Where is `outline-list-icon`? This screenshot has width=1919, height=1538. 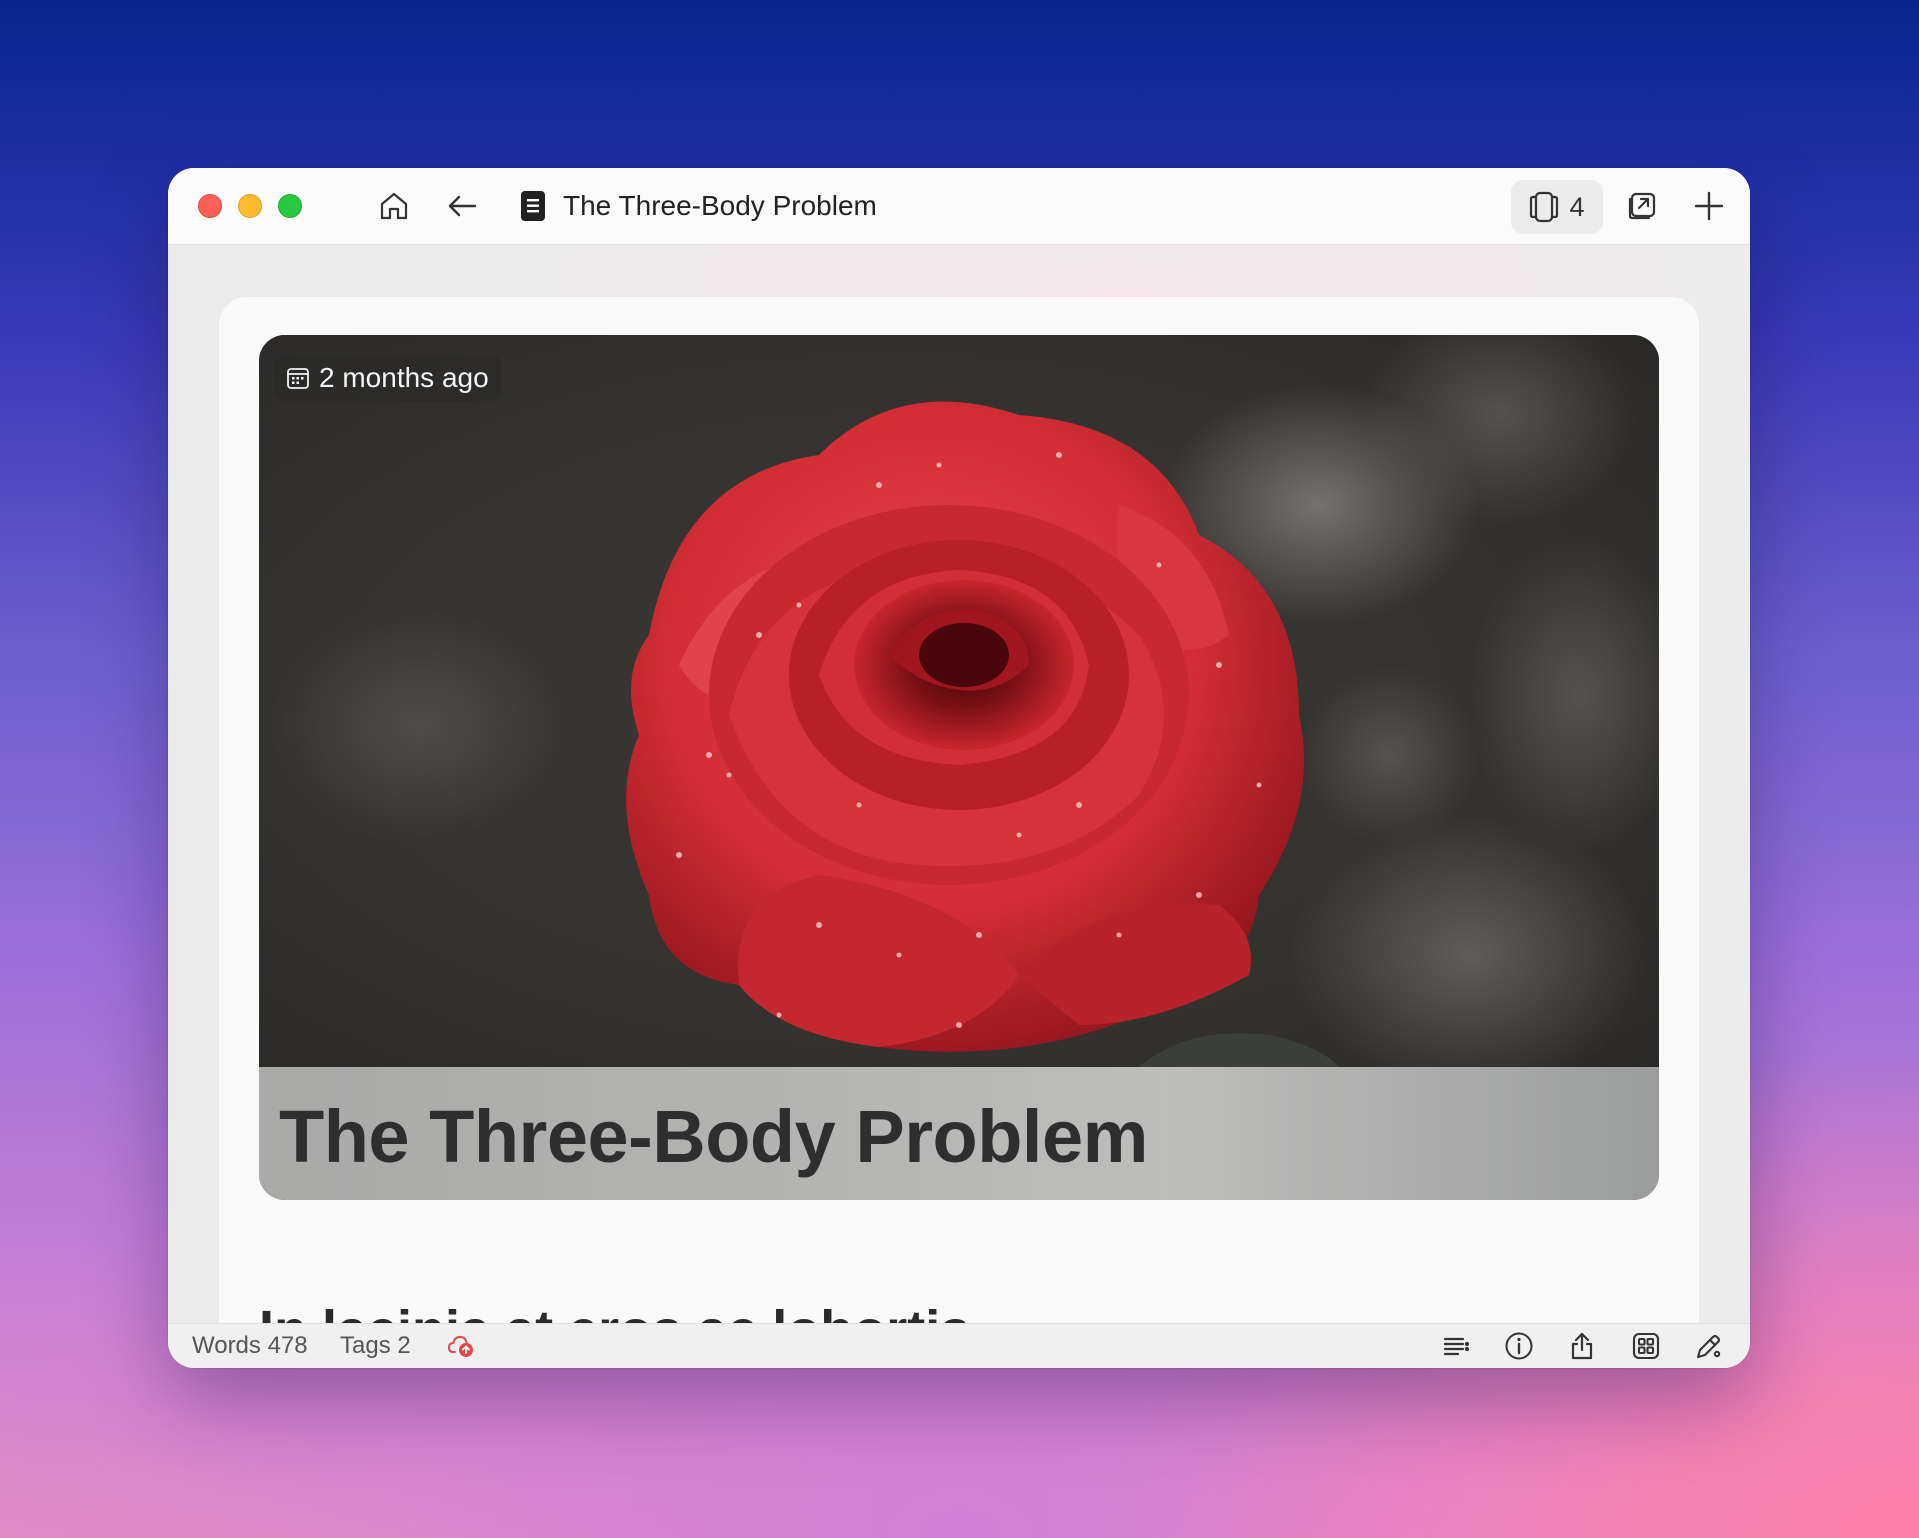 outline-list-icon is located at coordinates (1456, 1346).